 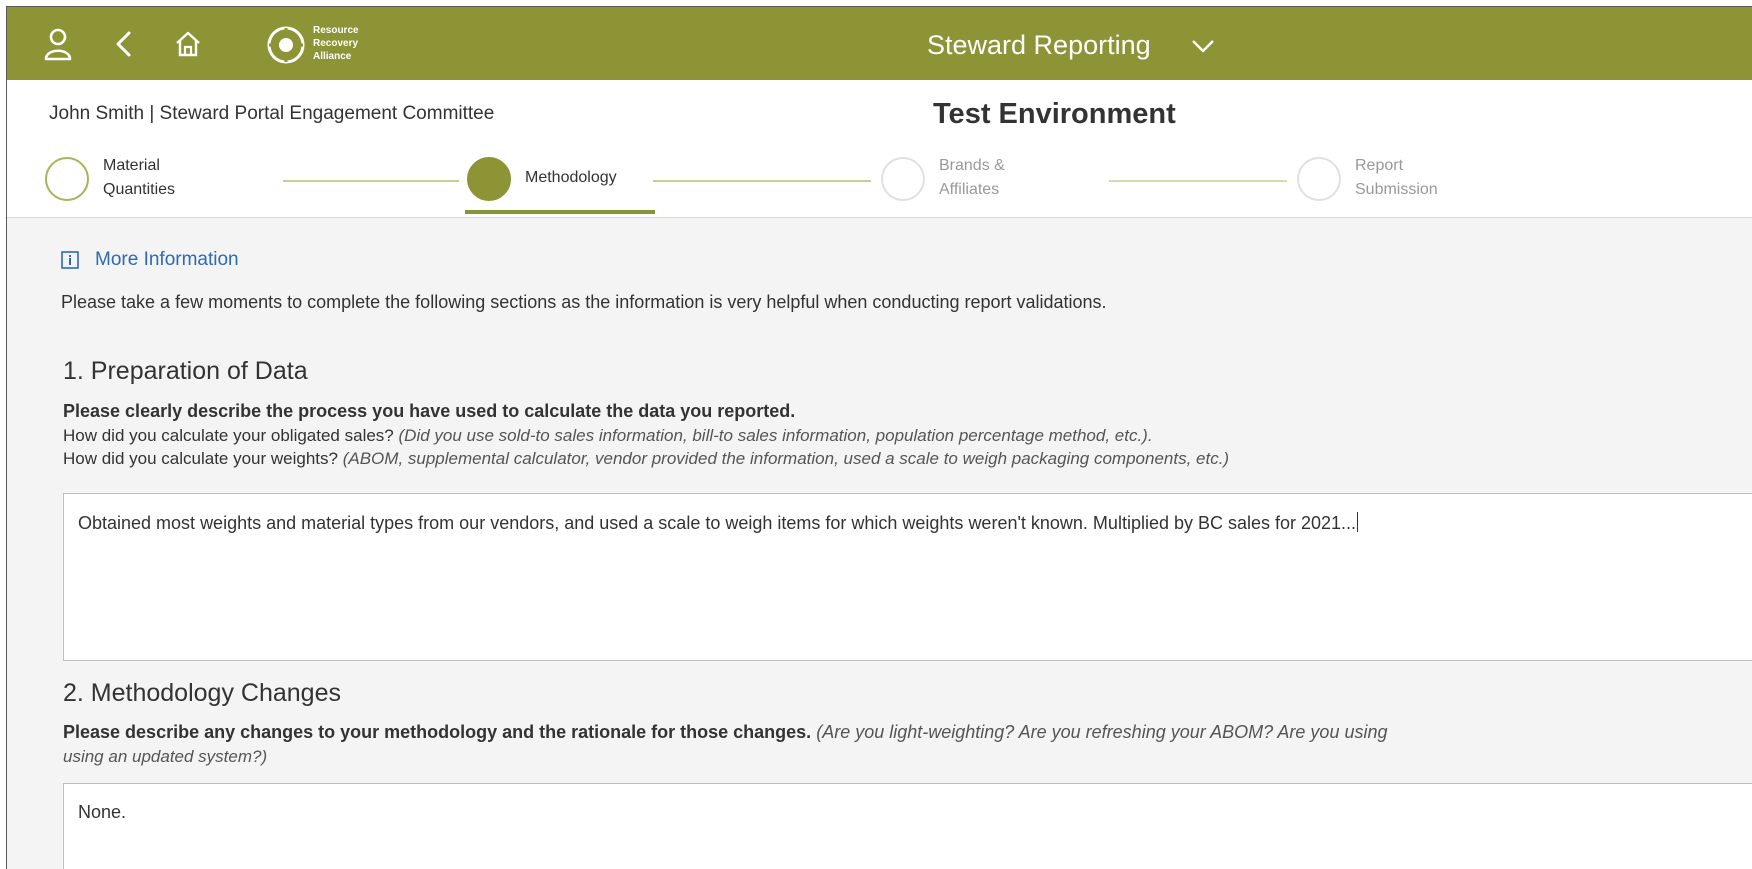 What do you see at coordinates (560, 212) in the screenshot?
I see `active-step-indicator` at bounding box center [560, 212].